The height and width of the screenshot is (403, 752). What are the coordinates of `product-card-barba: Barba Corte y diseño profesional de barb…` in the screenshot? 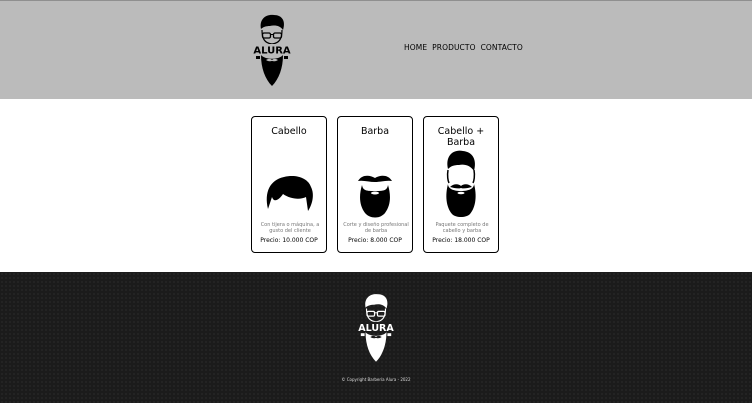 It's located at (375, 184).